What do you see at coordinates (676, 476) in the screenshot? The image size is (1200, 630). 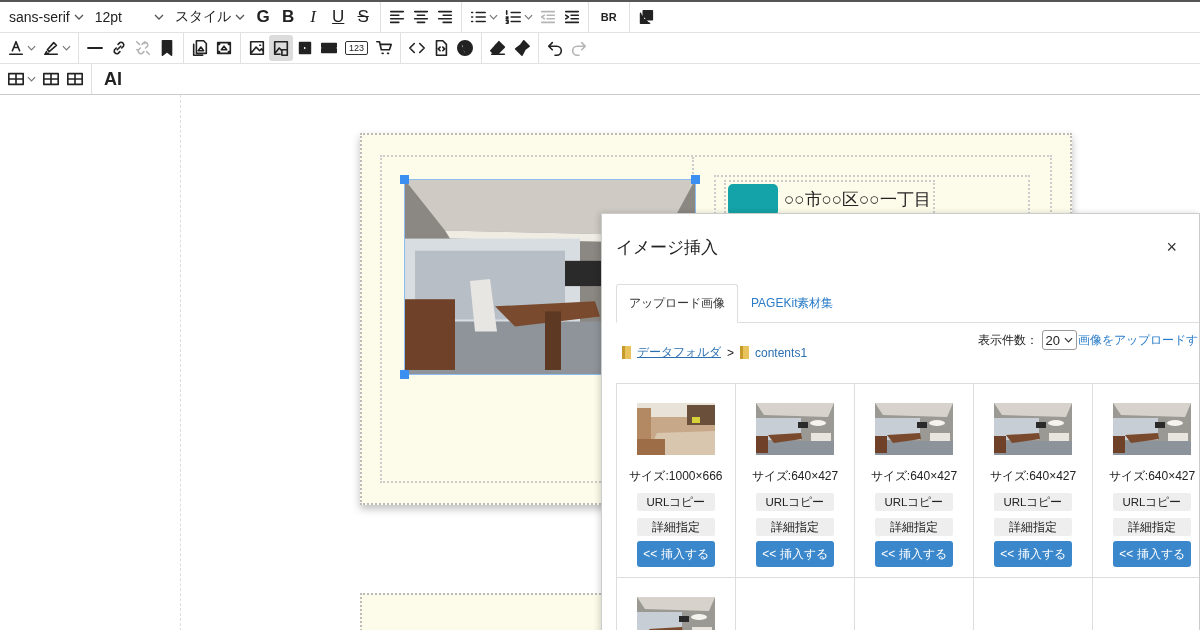 I see `image-size-text: サイズ:1000×666` at bounding box center [676, 476].